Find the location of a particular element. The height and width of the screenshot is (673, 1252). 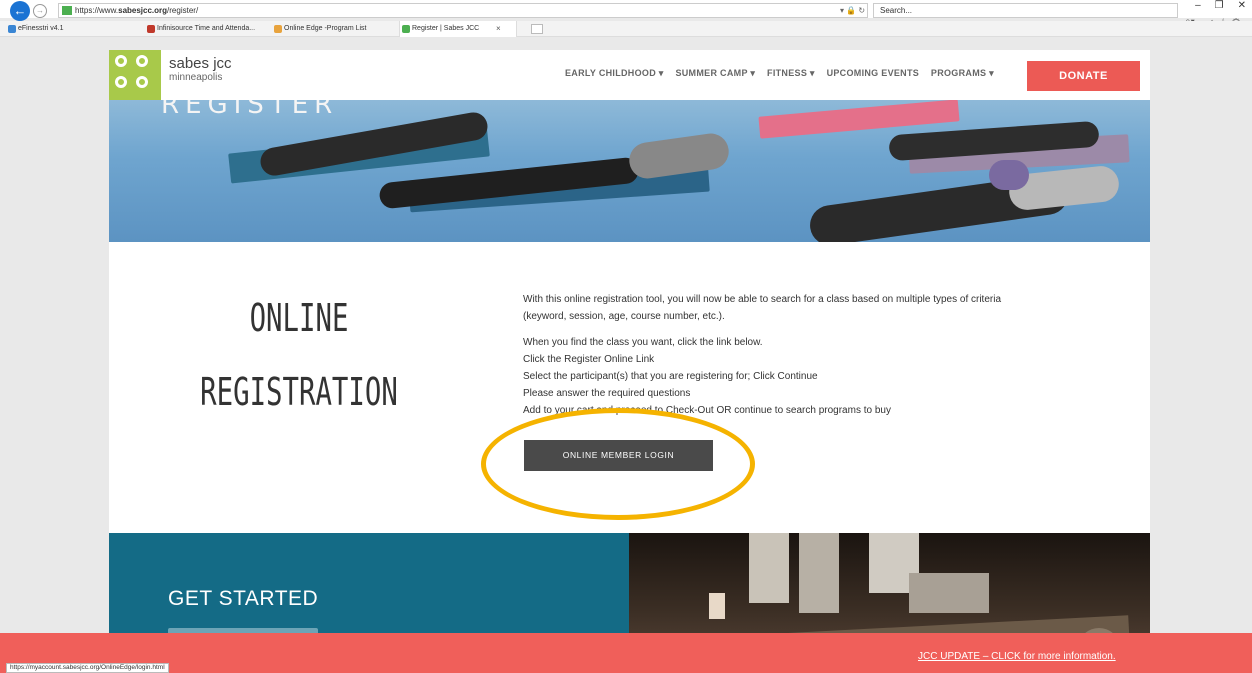

tab-label: Online Edge -Program List is located at coordinates (325, 28).